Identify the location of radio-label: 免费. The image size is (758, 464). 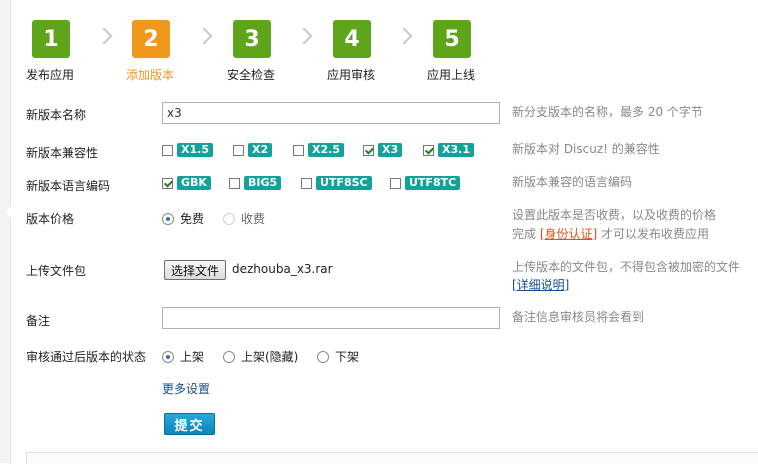
(192, 219).